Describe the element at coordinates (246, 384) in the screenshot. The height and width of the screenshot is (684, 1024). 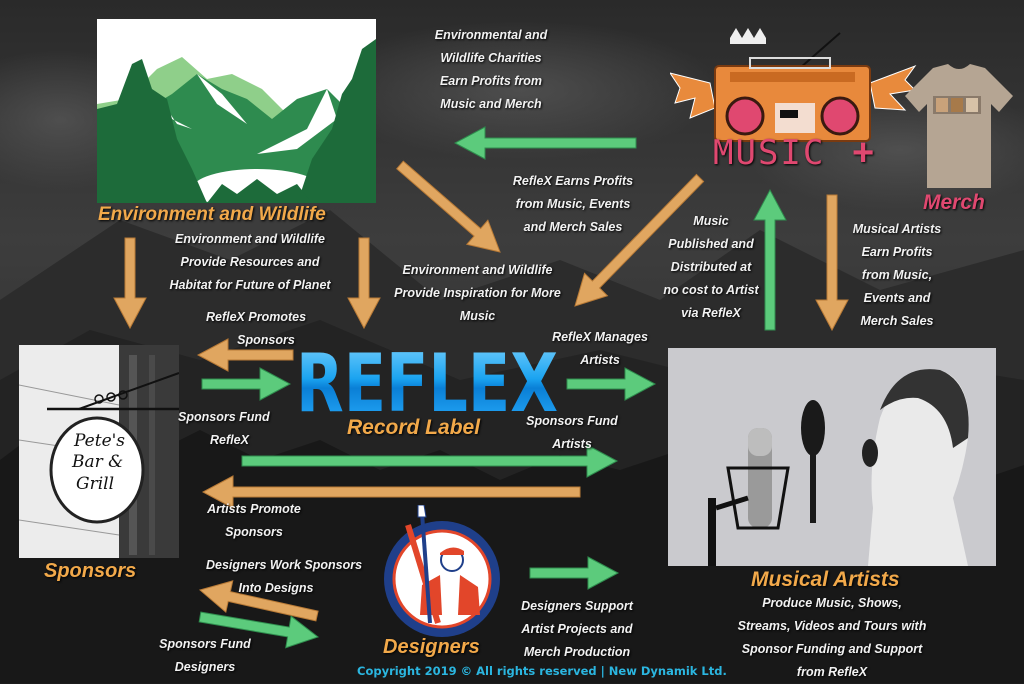
I see `arrow-sponsors-to-reflex` at that location.